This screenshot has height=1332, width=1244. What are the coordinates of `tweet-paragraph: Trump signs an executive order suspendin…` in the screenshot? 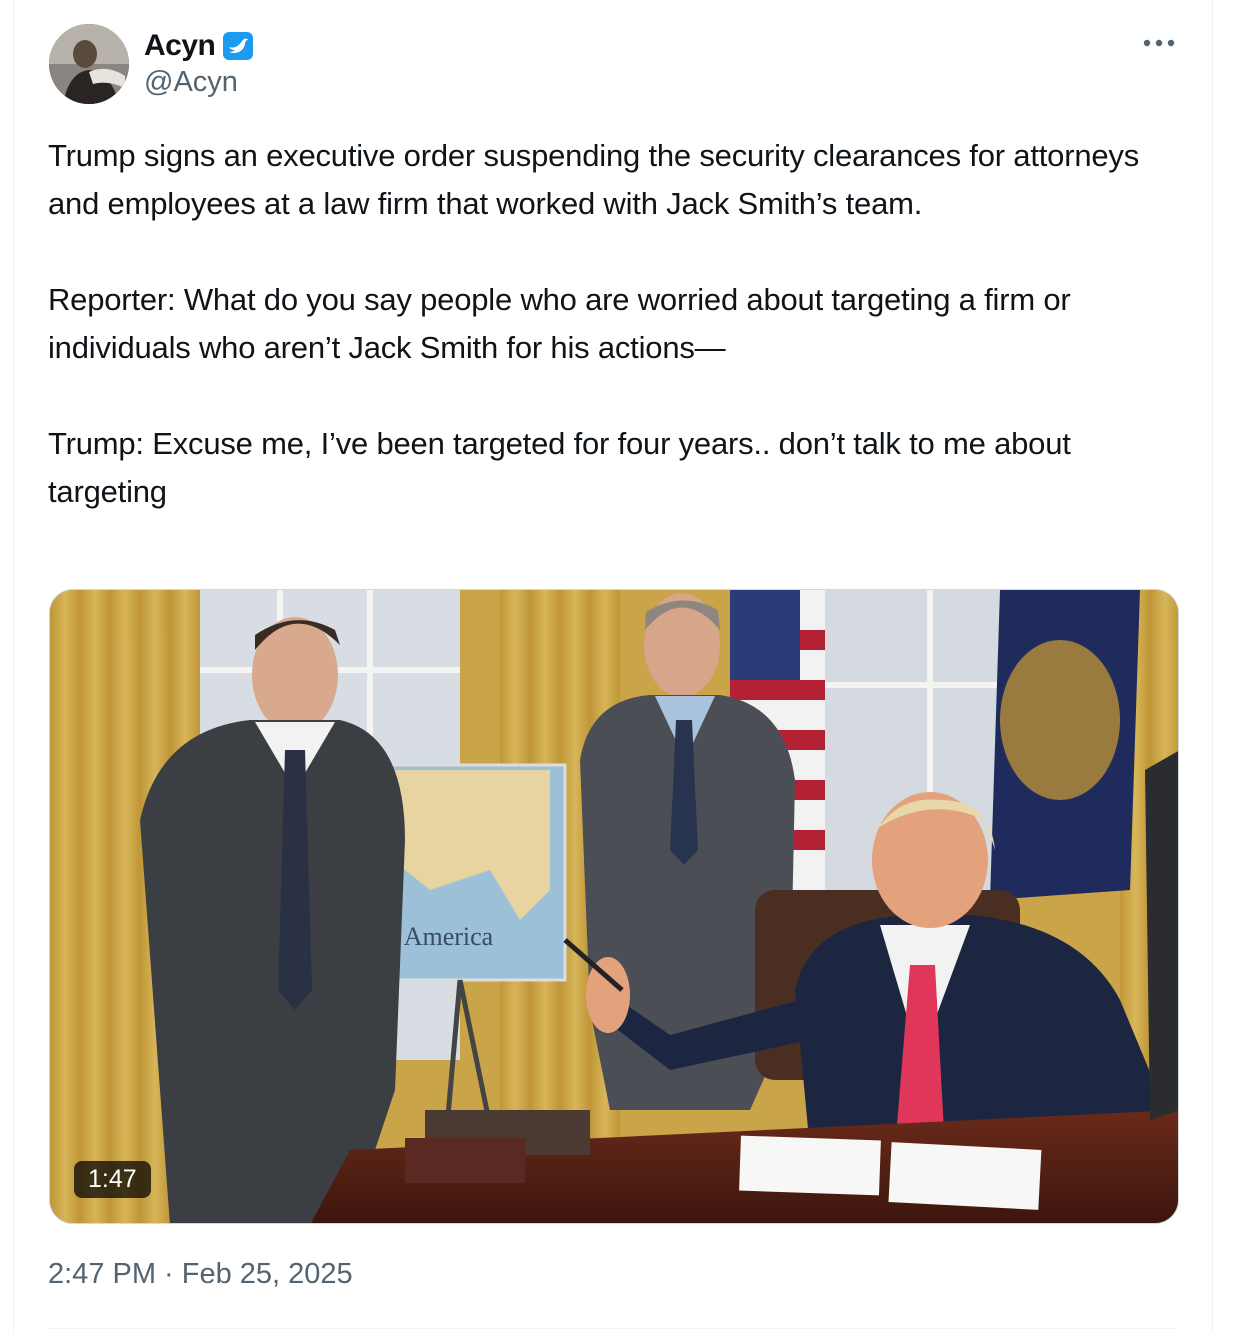 It's located at (593, 179).